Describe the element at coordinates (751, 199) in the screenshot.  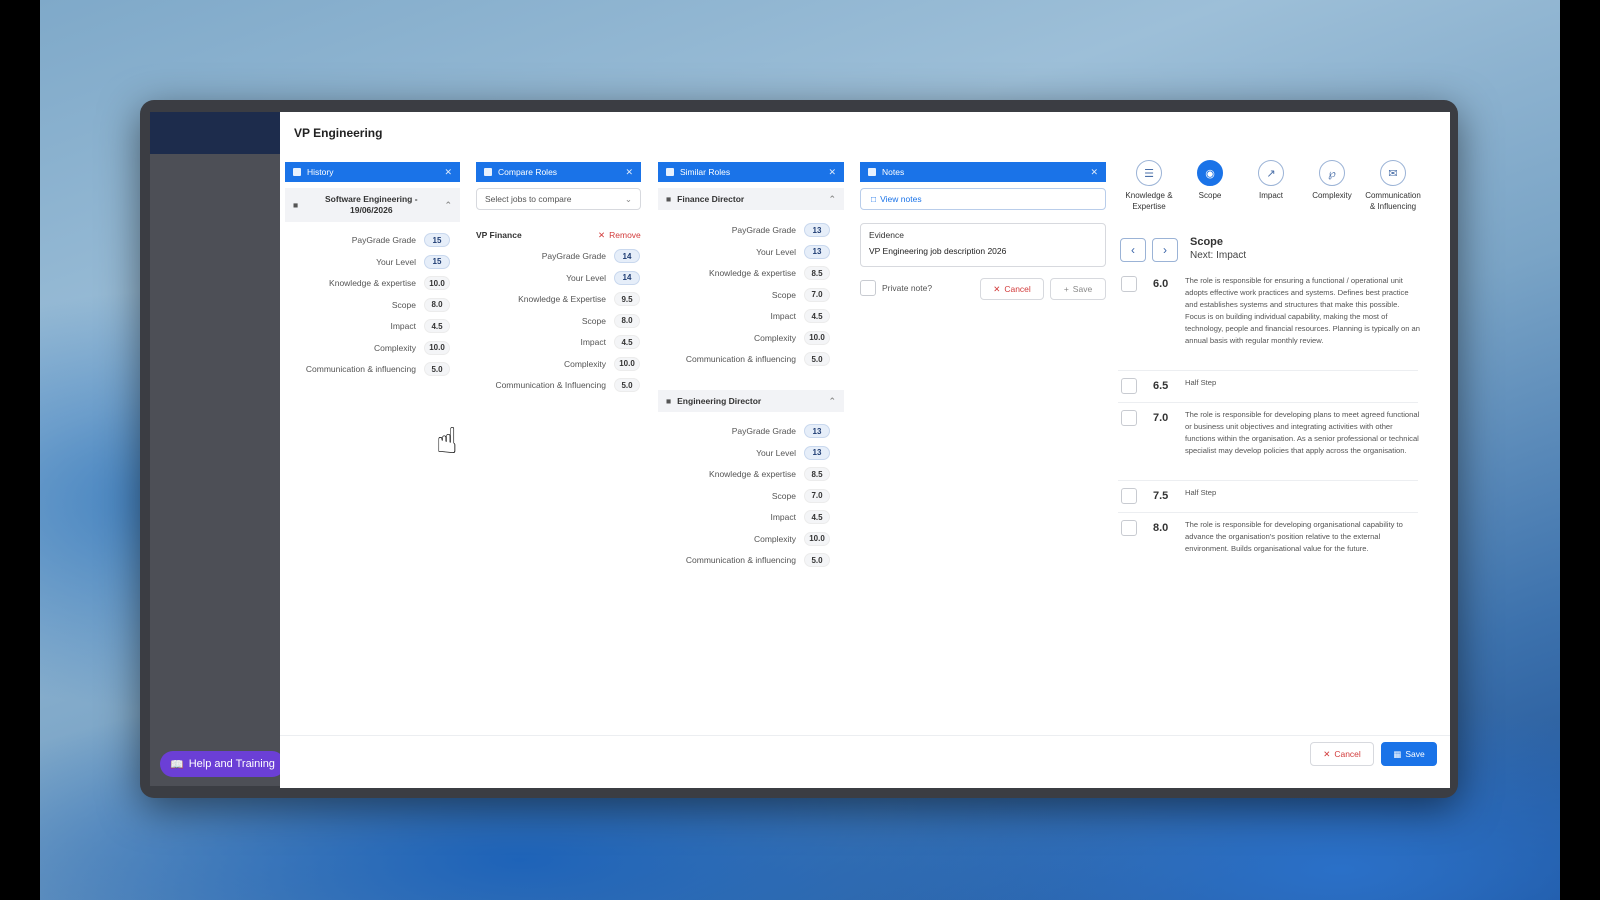
I see `similar-group-finance-director: ■ Finance Director ⌃` at that location.